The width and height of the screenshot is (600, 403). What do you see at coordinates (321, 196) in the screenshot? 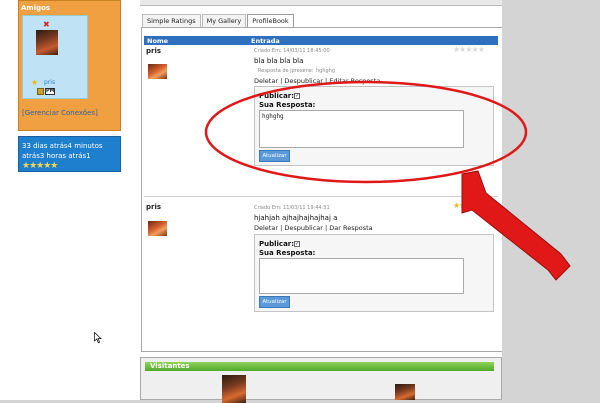
I see `entry-divider` at bounding box center [321, 196].